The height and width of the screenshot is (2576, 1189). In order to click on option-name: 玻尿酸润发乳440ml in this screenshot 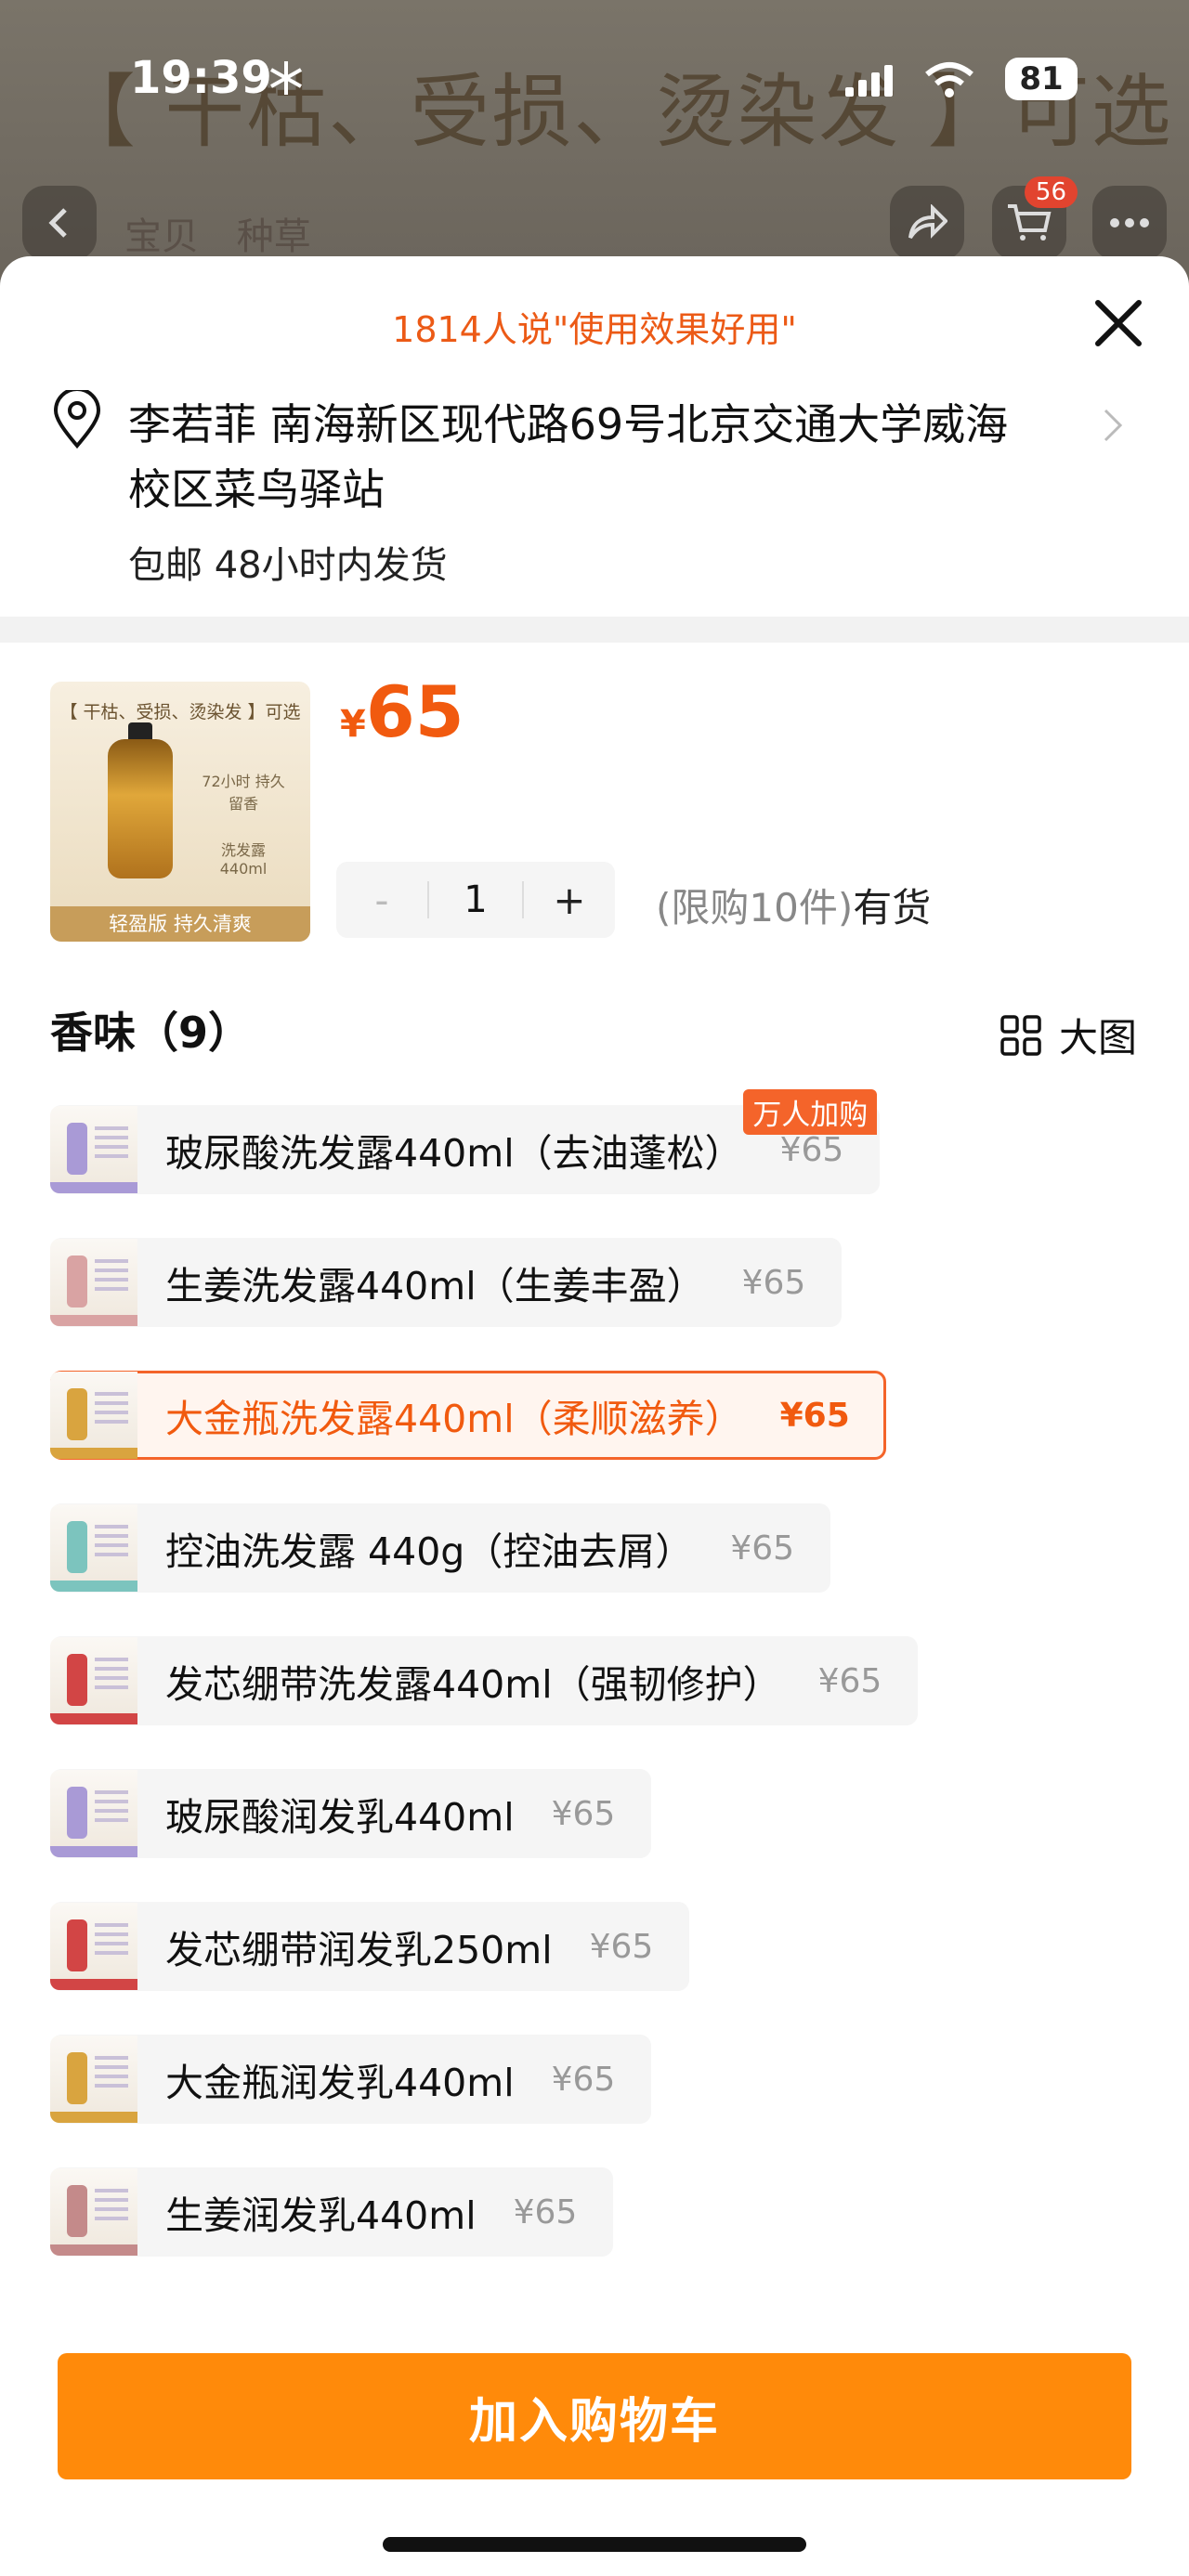, I will do `click(340, 1818)`.